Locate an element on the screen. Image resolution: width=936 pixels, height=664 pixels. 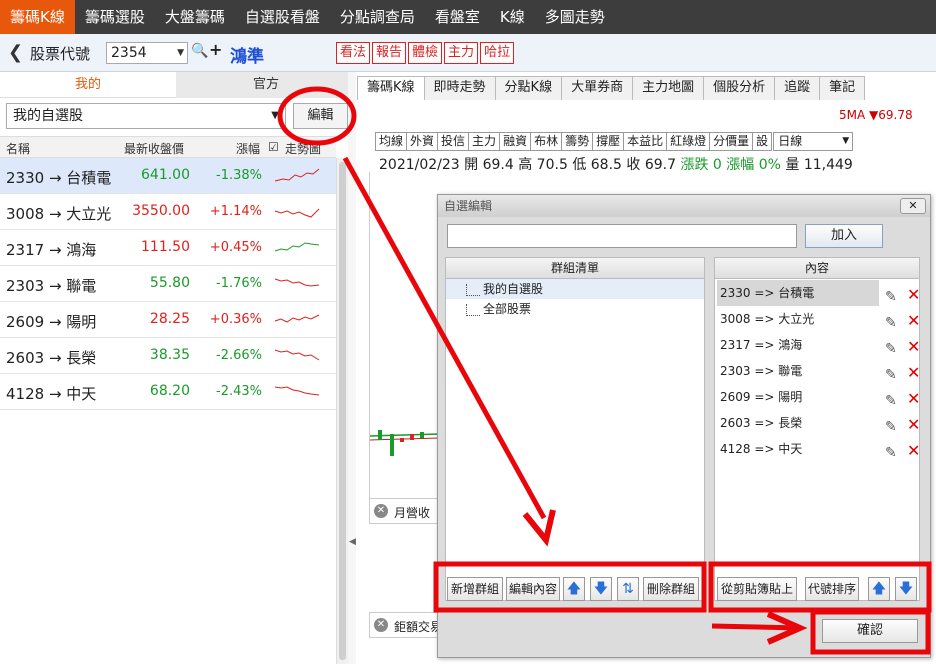
group-item-all-stocks: 全部股票 is located at coordinates (575, 309).